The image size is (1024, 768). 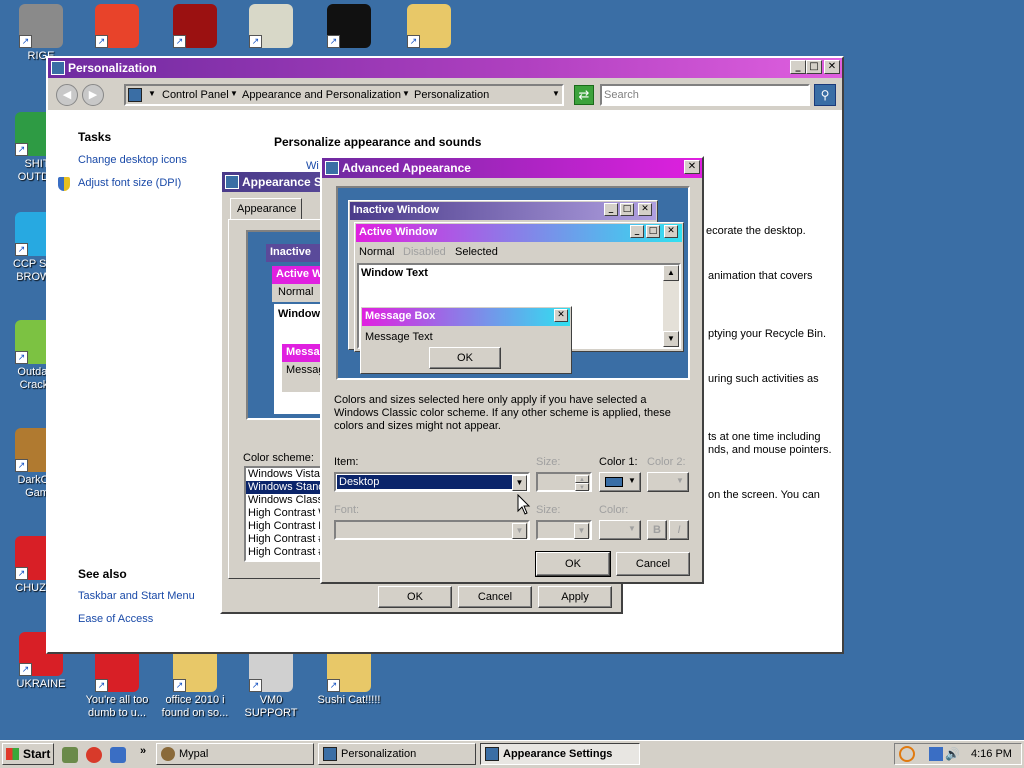 What do you see at coordinates (285, 500) in the screenshot?
I see `color-scheme-option: Windows Classi` at bounding box center [285, 500].